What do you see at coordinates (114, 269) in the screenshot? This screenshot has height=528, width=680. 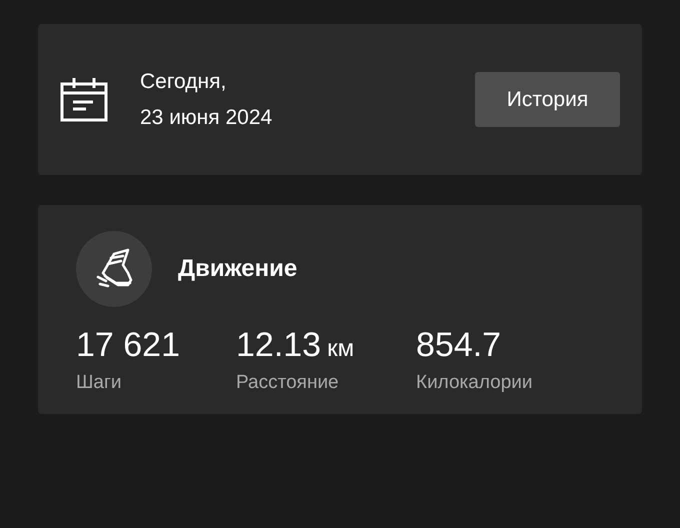 I see `running-shoe-icon` at bounding box center [114, 269].